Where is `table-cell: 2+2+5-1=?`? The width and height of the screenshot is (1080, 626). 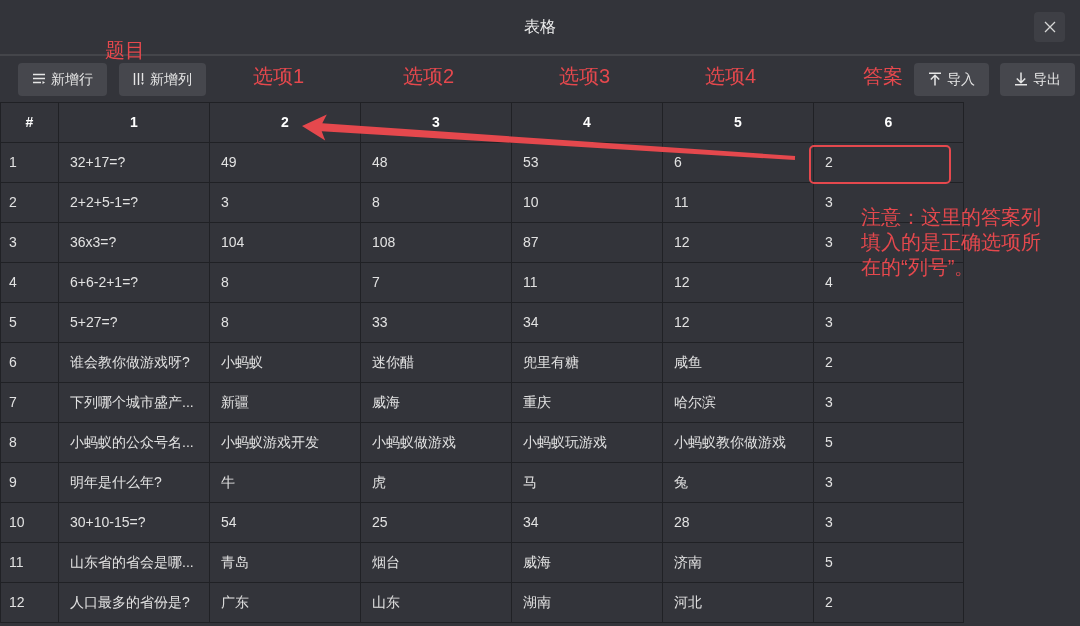
table-cell: 2+2+5-1=? is located at coordinates (134, 202).